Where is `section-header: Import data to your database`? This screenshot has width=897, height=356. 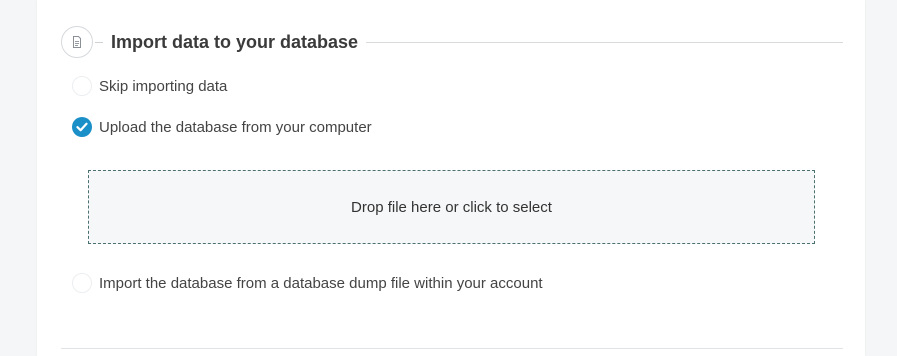 section-header: Import data to your database is located at coordinates (452, 42).